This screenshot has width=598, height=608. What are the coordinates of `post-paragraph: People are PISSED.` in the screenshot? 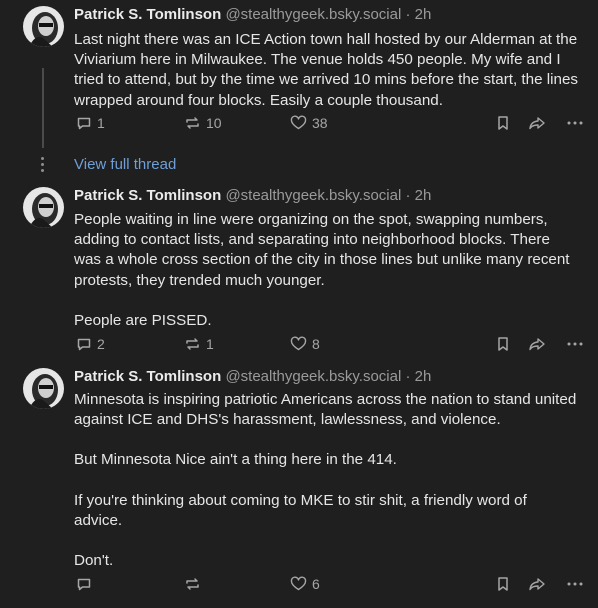 It's located at (143, 320).